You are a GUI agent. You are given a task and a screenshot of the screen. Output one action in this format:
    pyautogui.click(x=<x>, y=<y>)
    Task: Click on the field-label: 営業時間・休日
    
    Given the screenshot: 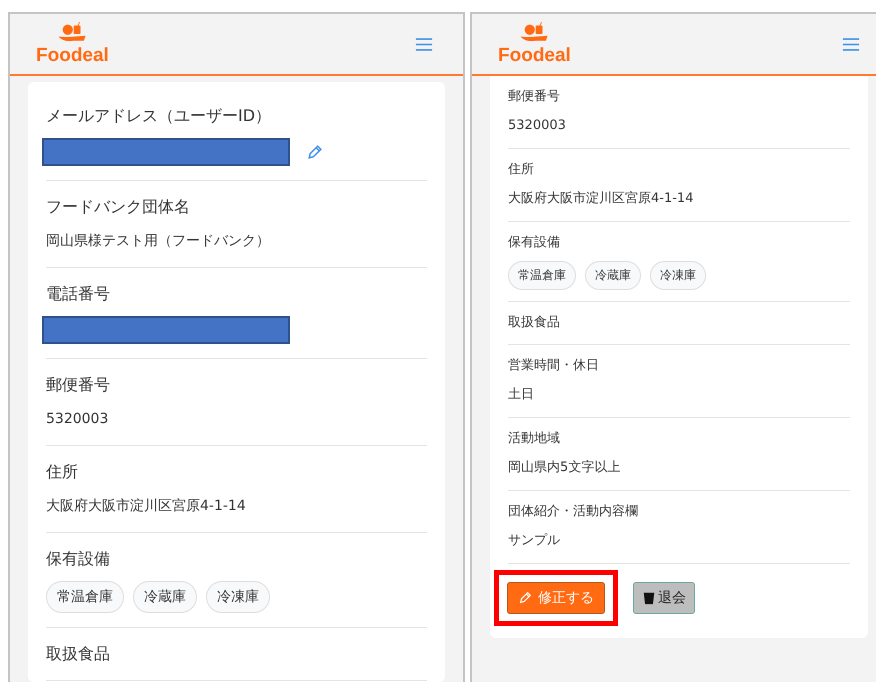 What is the action you would take?
    pyautogui.click(x=554, y=366)
    